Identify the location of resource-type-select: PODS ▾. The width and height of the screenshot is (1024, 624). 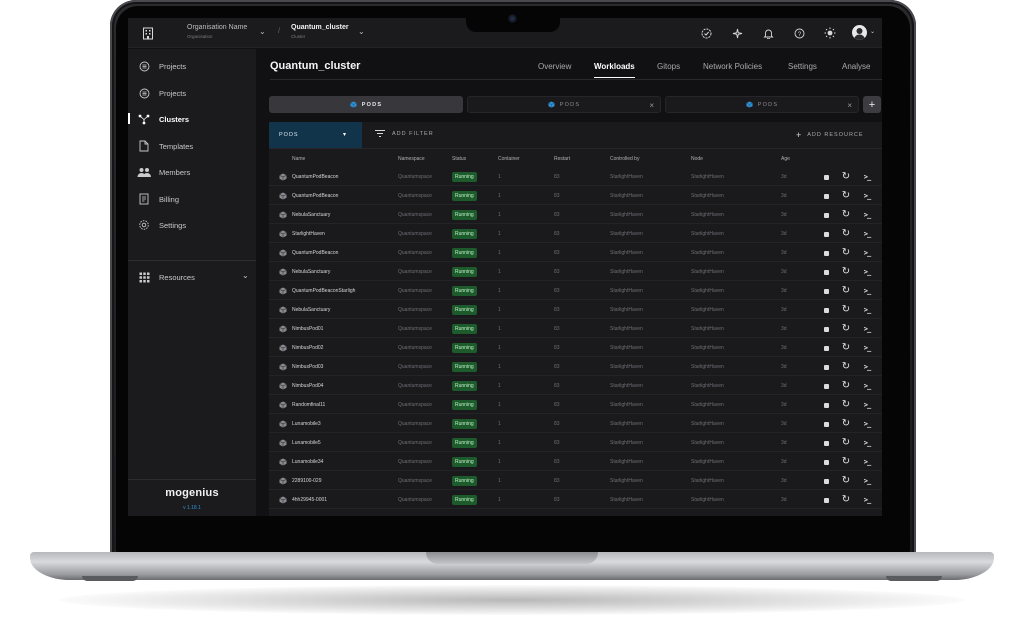
(315, 135).